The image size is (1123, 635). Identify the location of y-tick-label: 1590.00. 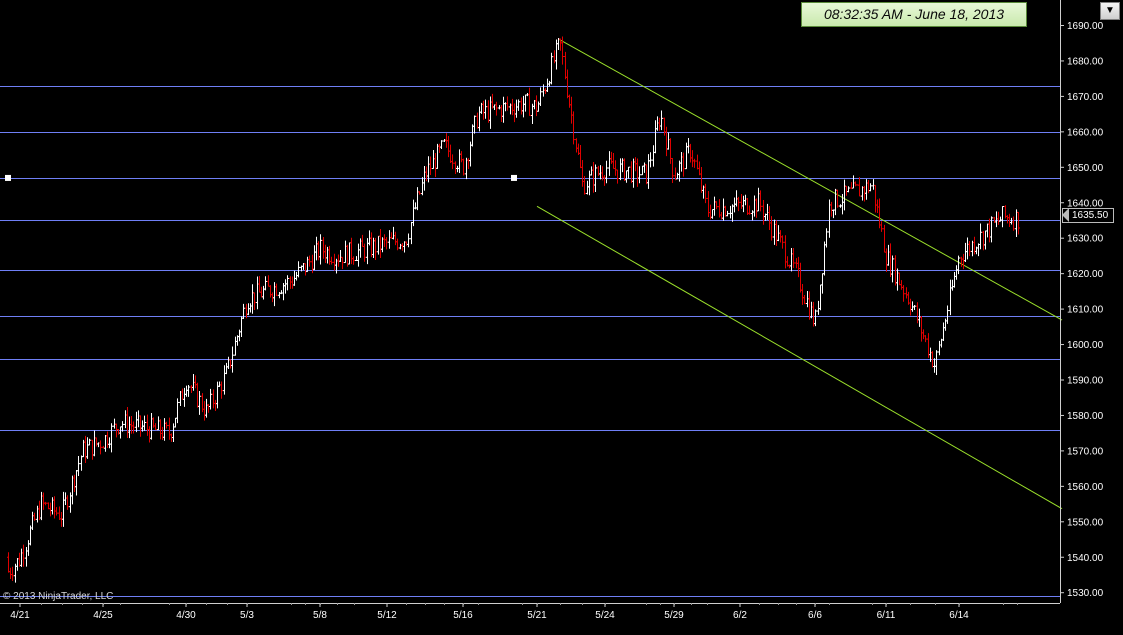
(1085, 381).